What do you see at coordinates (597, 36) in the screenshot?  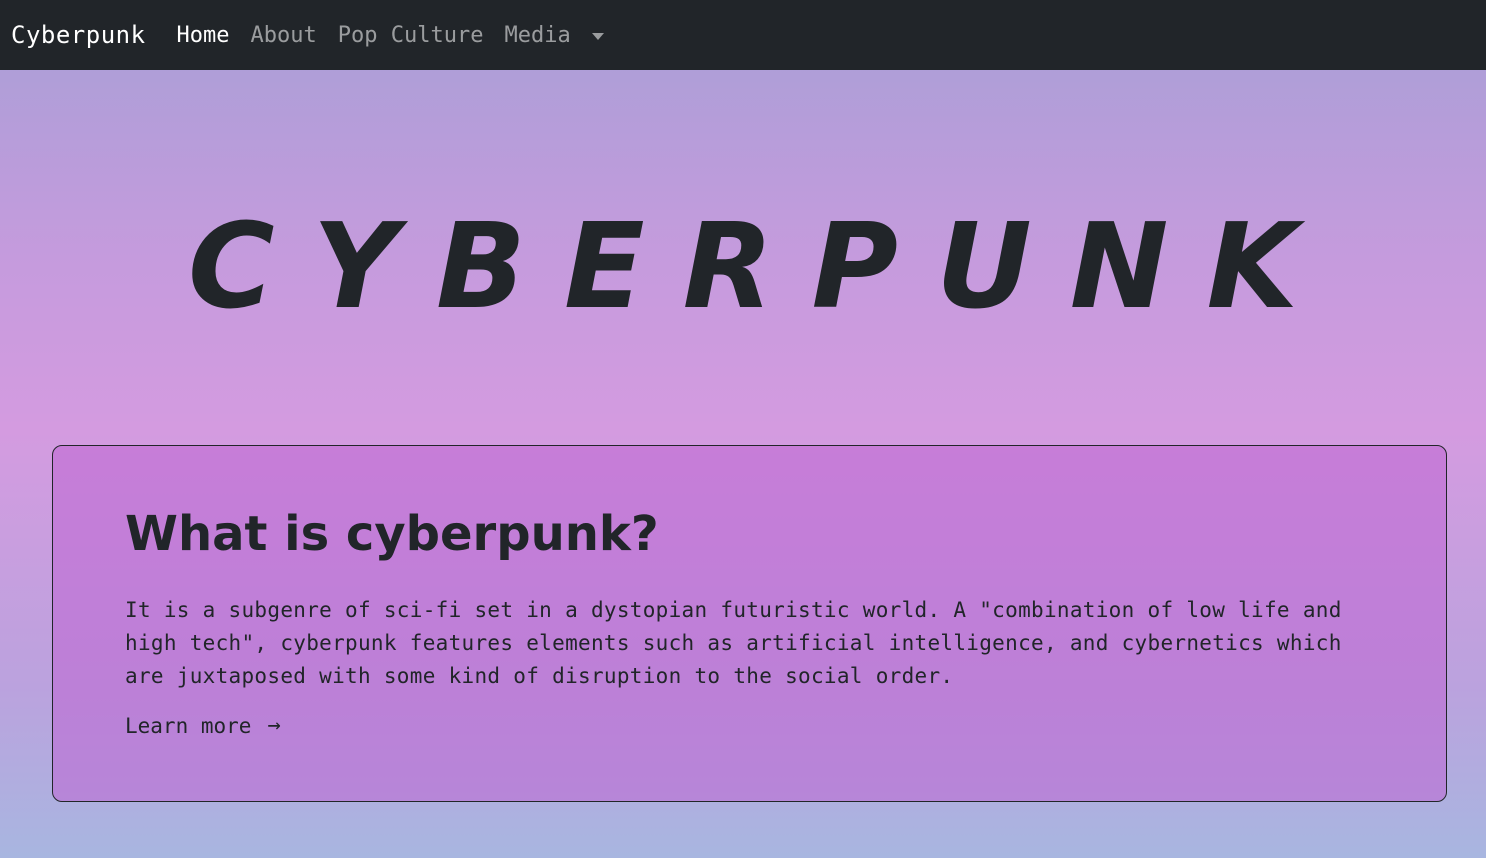 I see `caret-down-icon` at bounding box center [597, 36].